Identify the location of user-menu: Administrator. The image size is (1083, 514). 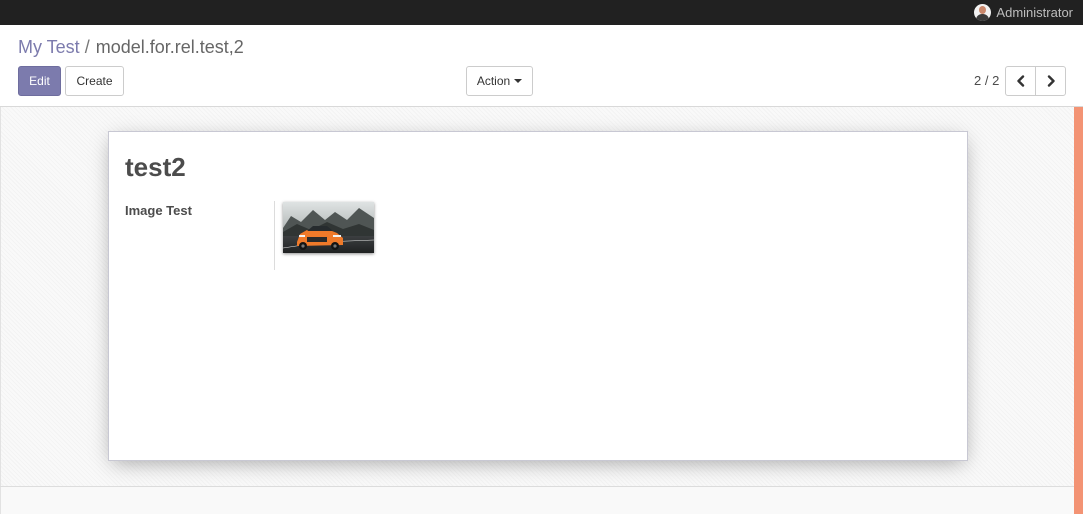
(1023, 12).